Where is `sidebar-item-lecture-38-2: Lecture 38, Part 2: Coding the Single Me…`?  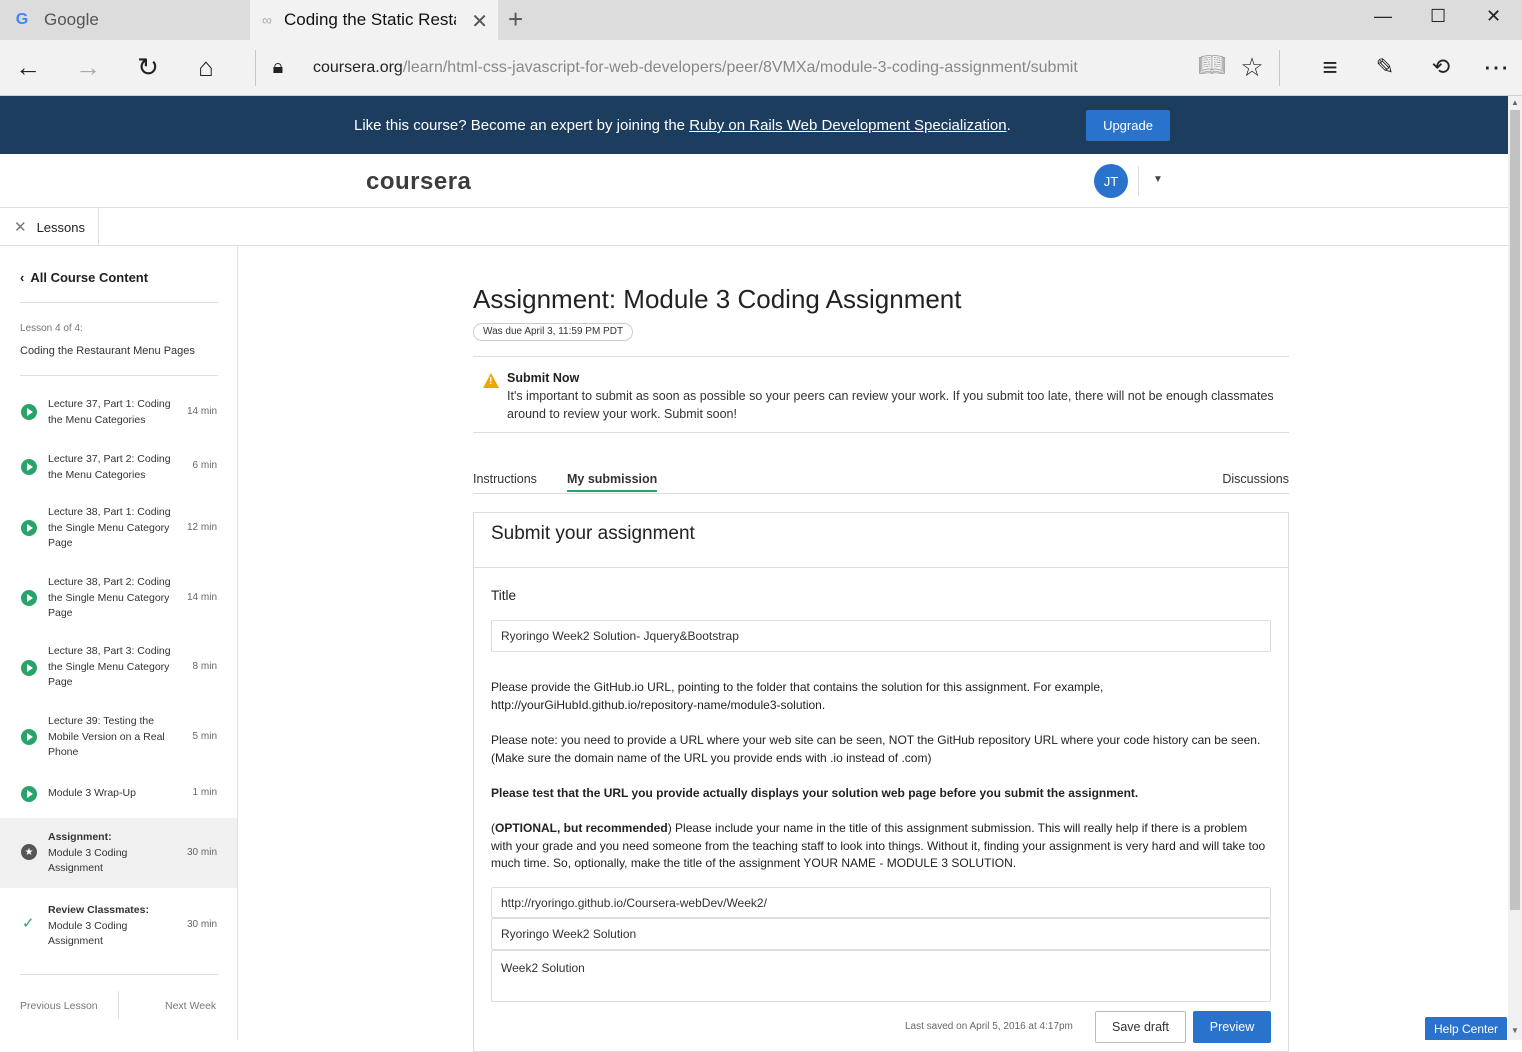 sidebar-item-lecture-38-2: Lecture 38, Part 2: Coding the Single Me… is located at coordinates (118, 598).